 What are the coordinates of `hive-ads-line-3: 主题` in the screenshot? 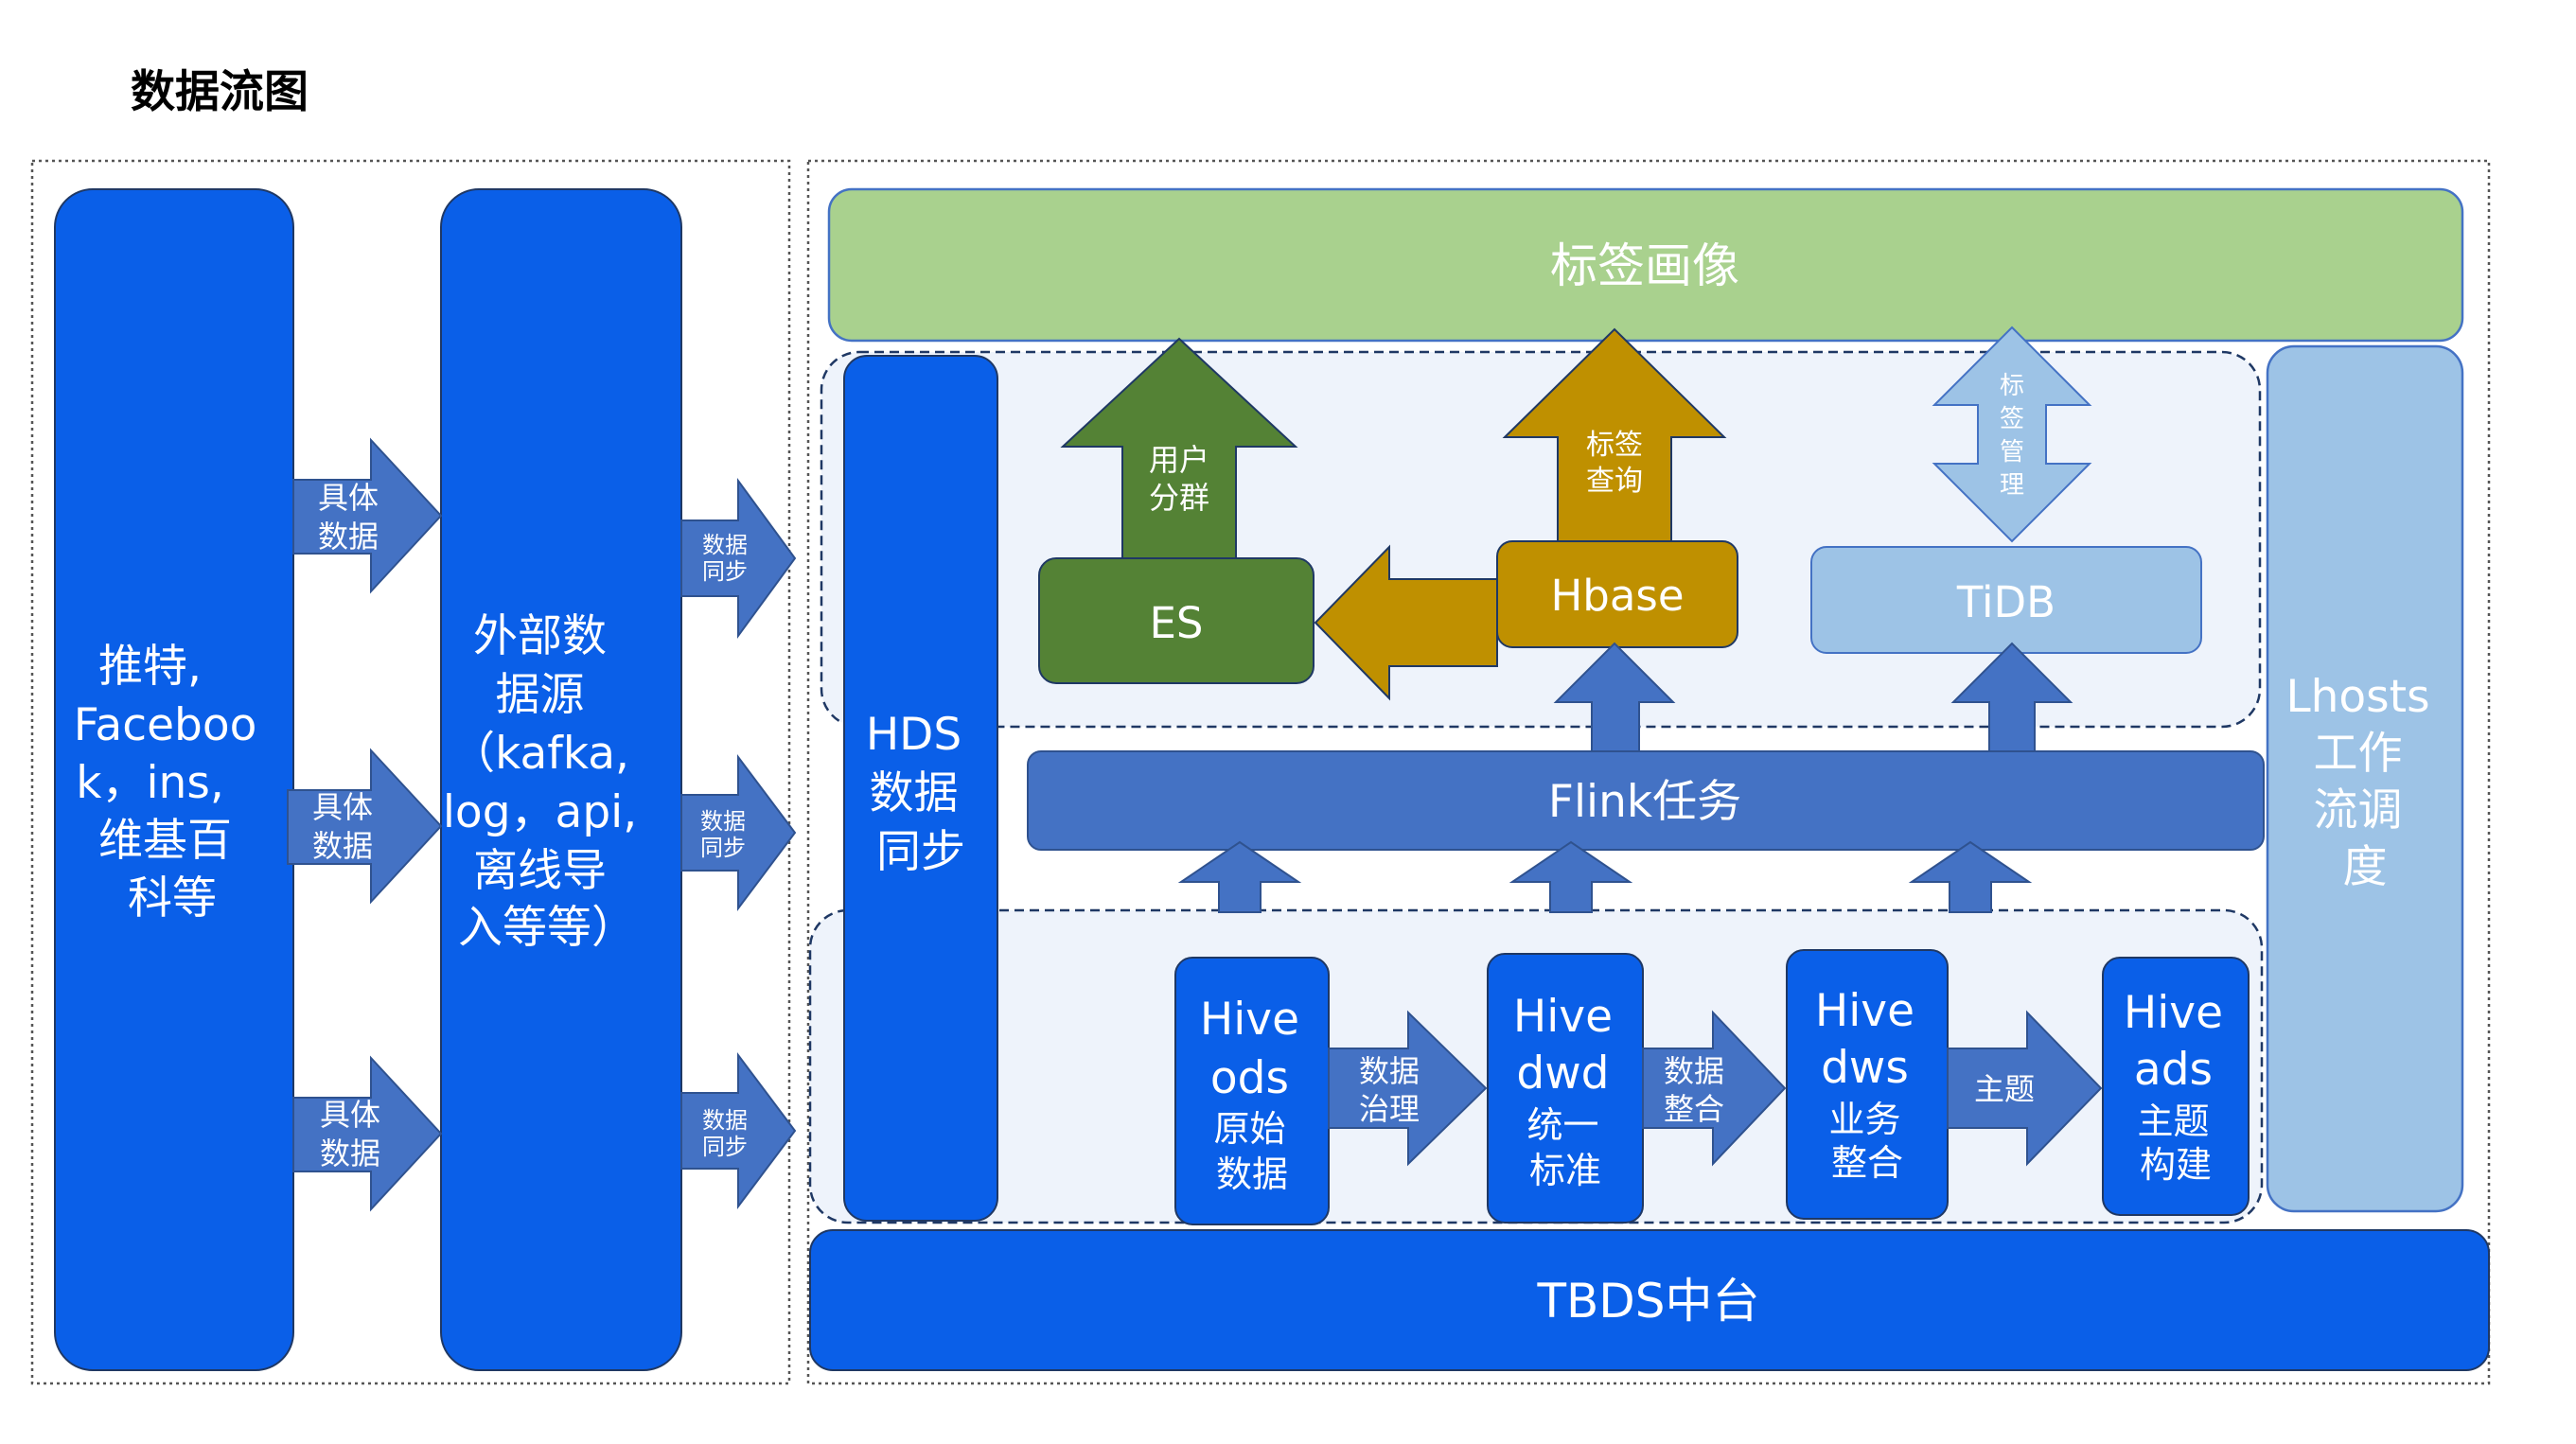 It's located at (2173, 1121).